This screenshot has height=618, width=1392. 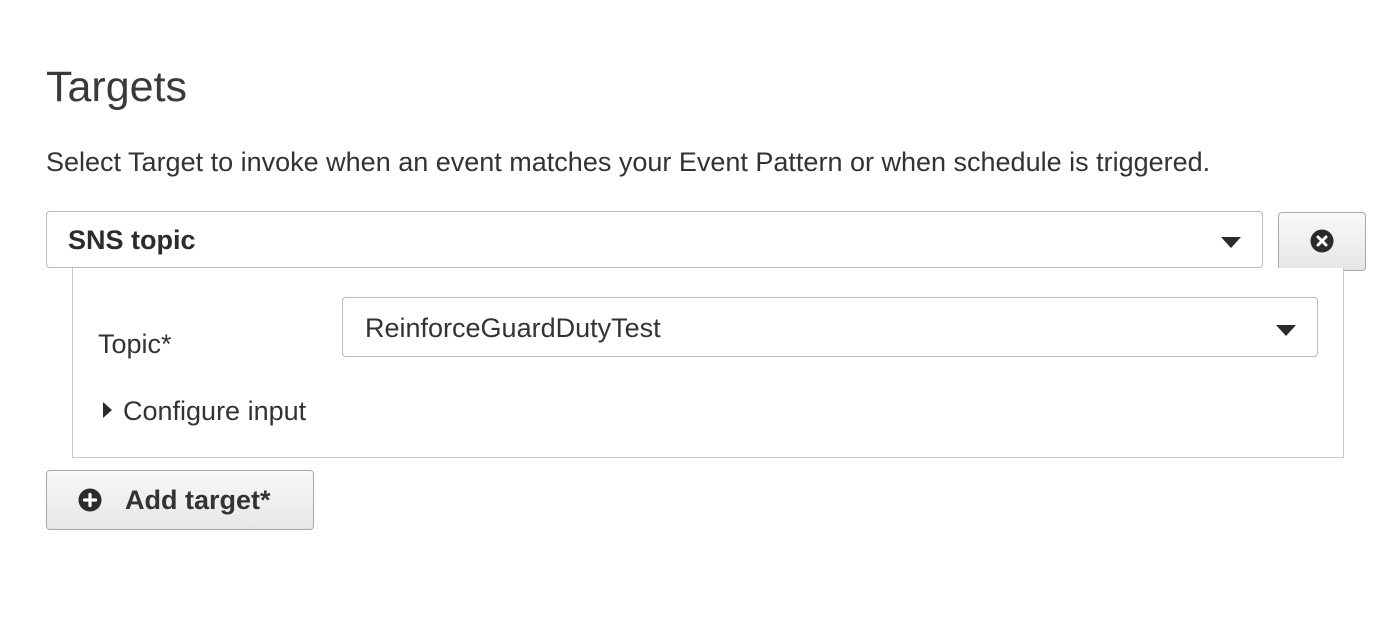 What do you see at coordinates (132, 240) in the screenshot?
I see `target-type-value: SNS topic` at bounding box center [132, 240].